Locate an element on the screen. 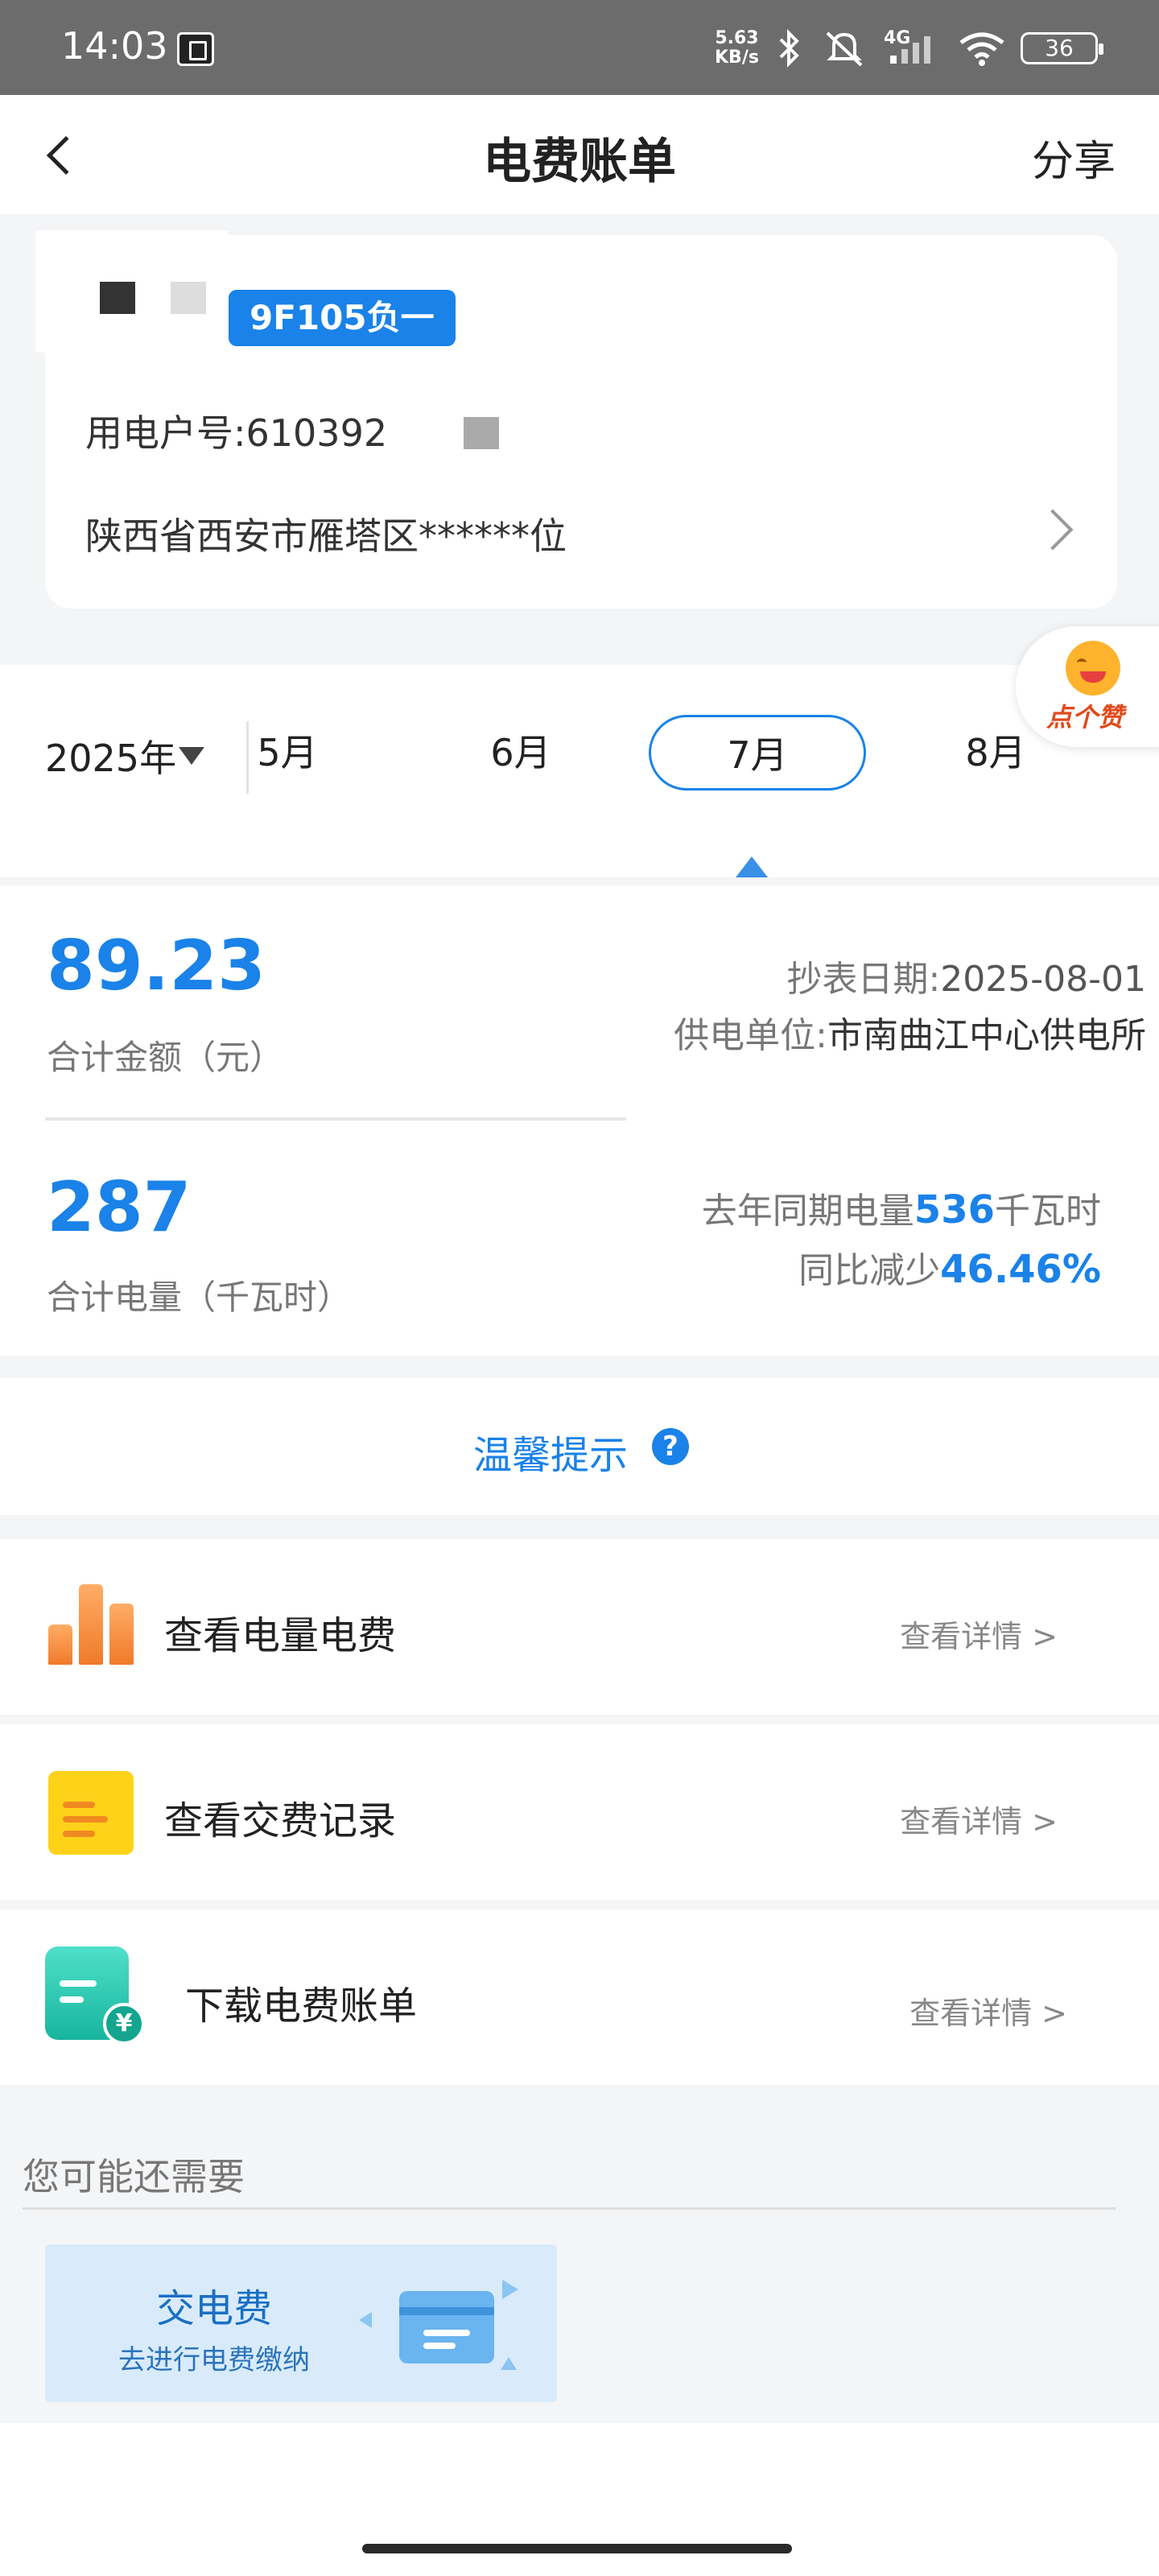  redacted-name is located at coordinates (132, 291).